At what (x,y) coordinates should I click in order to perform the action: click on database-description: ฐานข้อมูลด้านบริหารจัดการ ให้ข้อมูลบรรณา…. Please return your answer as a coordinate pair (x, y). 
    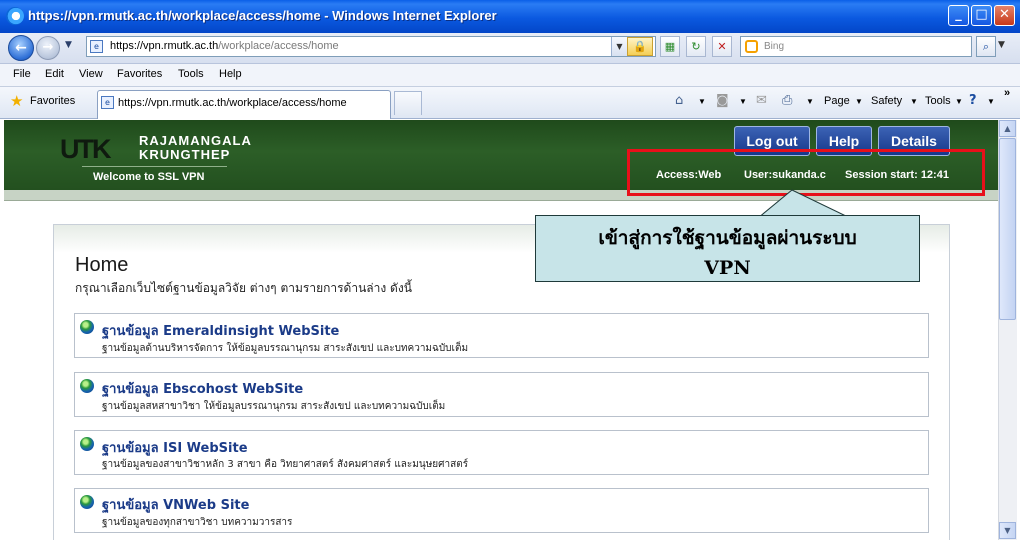
    Looking at the image, I should click on (285, 348).